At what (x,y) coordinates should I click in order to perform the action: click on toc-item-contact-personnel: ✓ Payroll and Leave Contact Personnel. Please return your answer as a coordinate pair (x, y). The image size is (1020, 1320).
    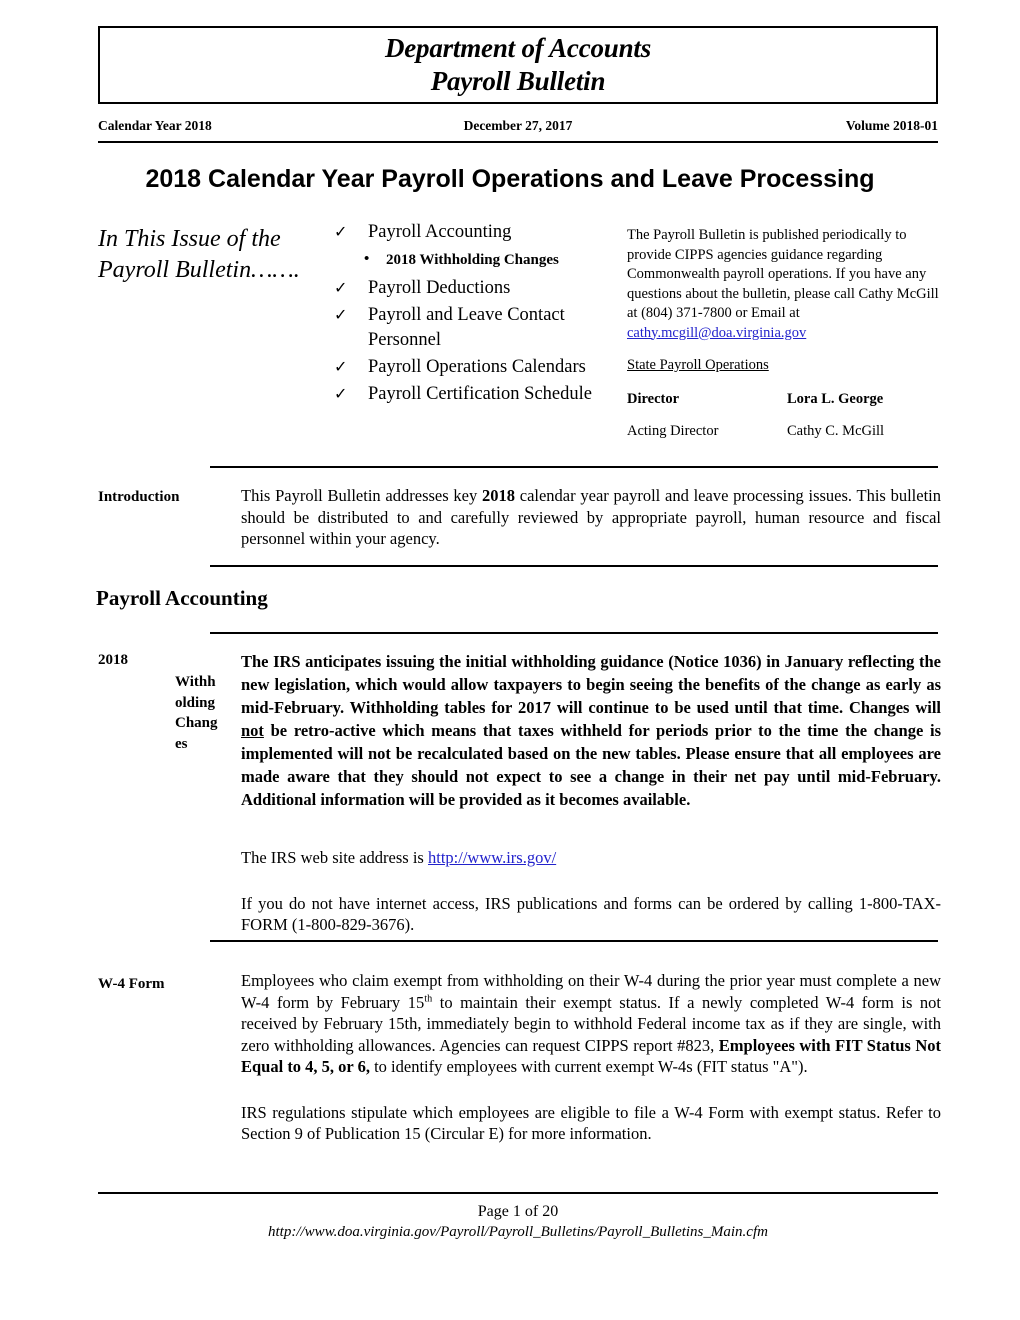
    Looking at the image, I should click on (472, 328).